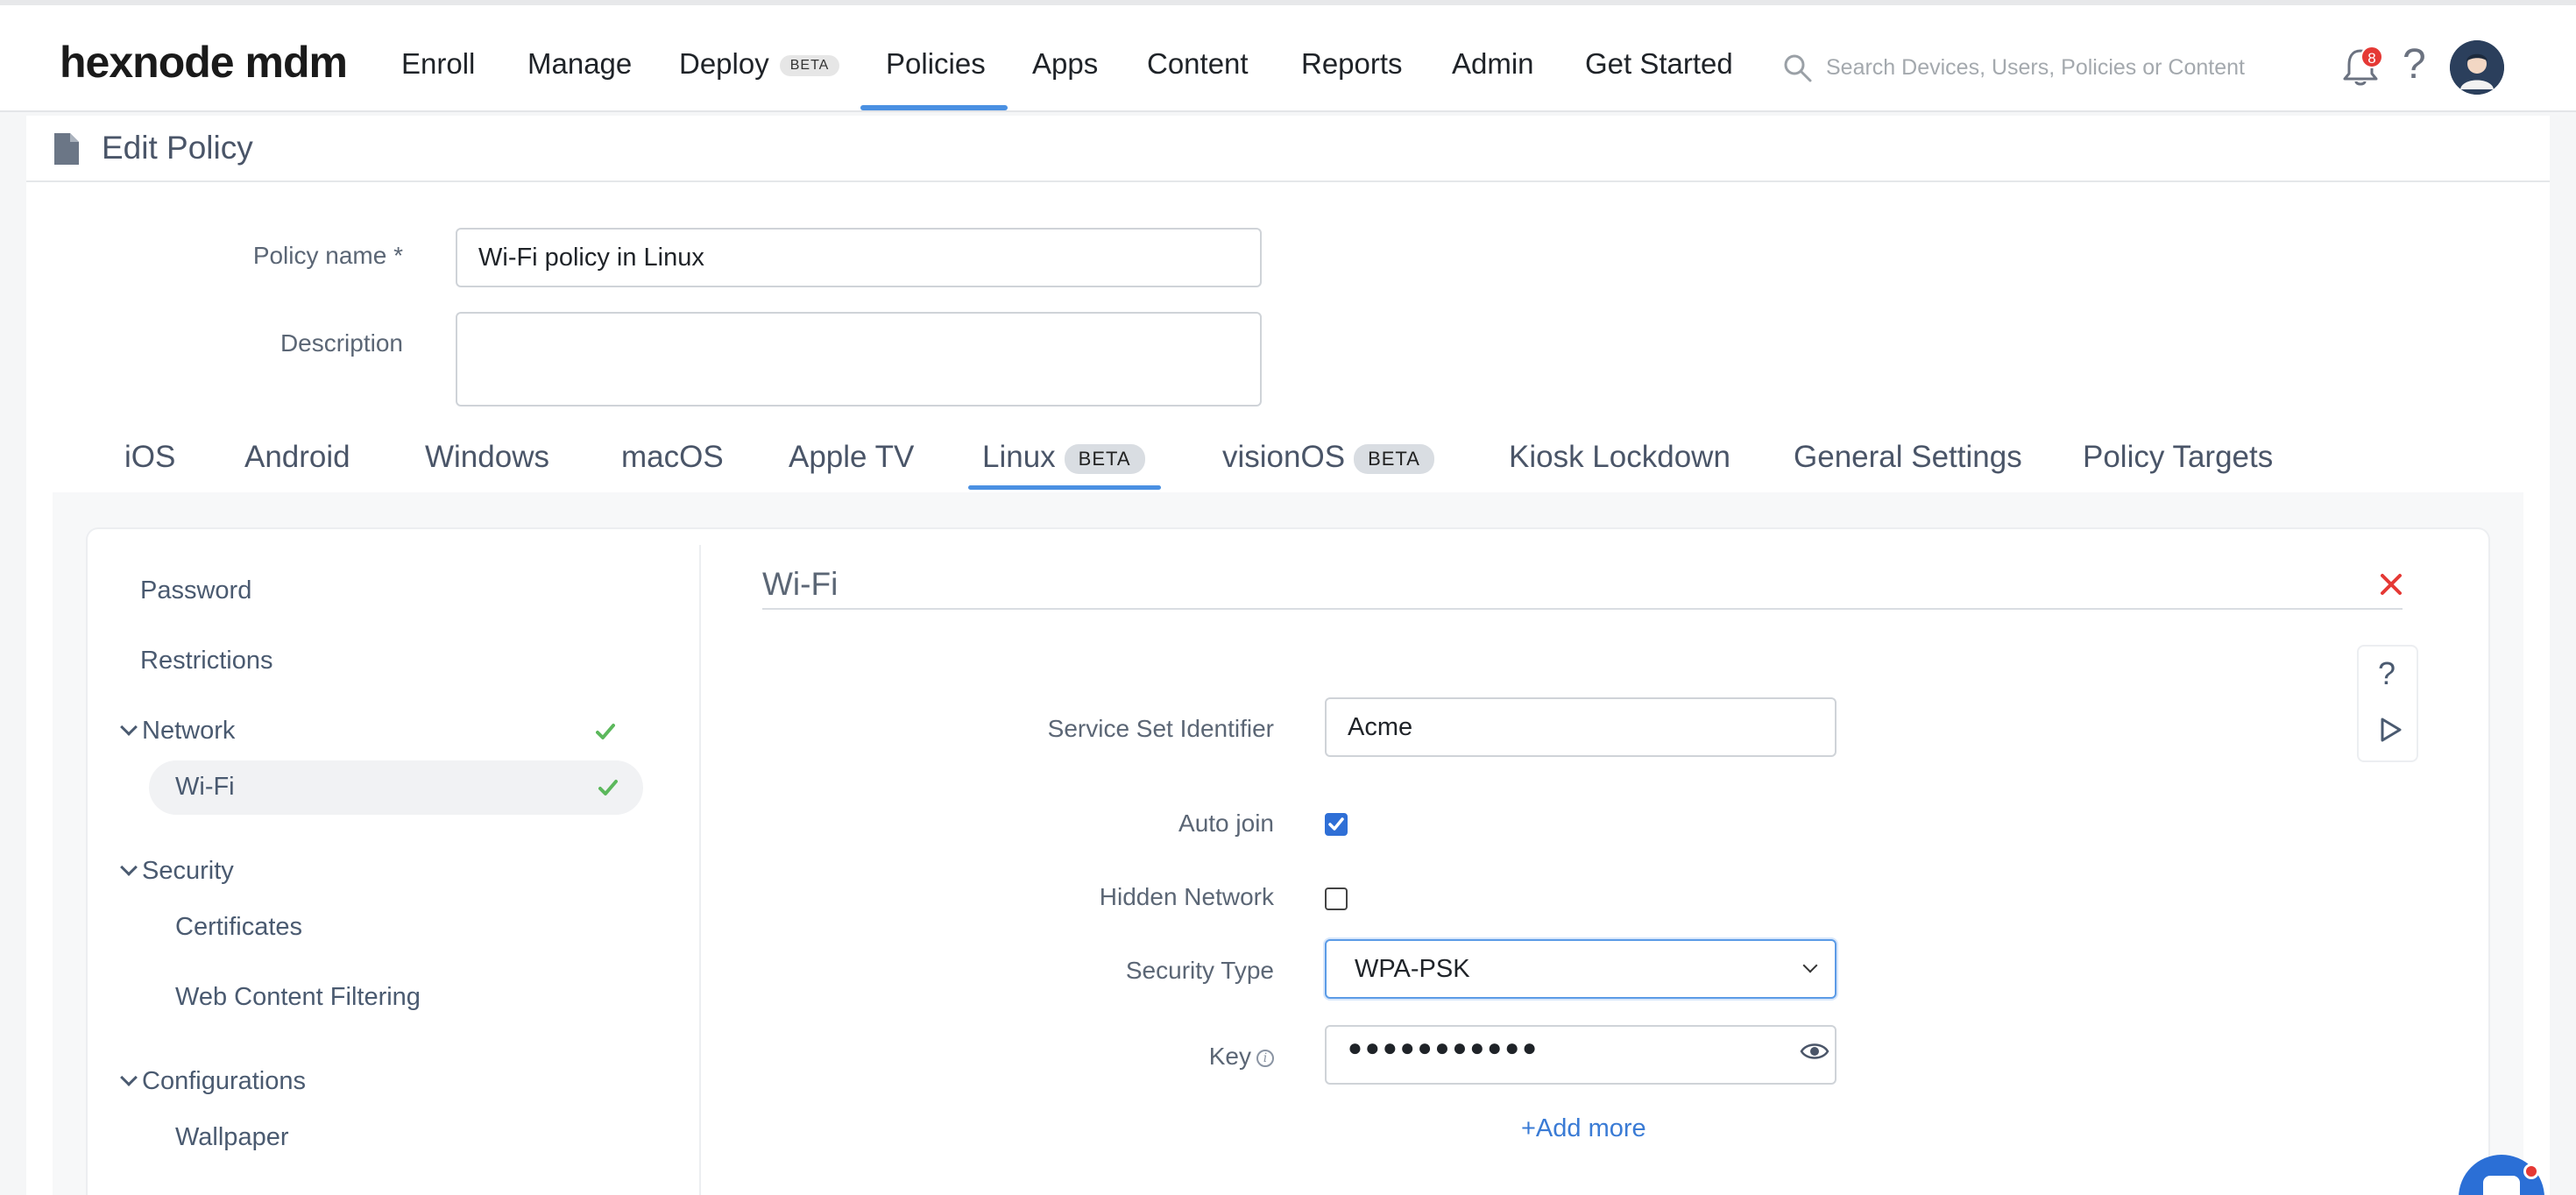  I want to click on eye-icon, so click(1814, 1051).